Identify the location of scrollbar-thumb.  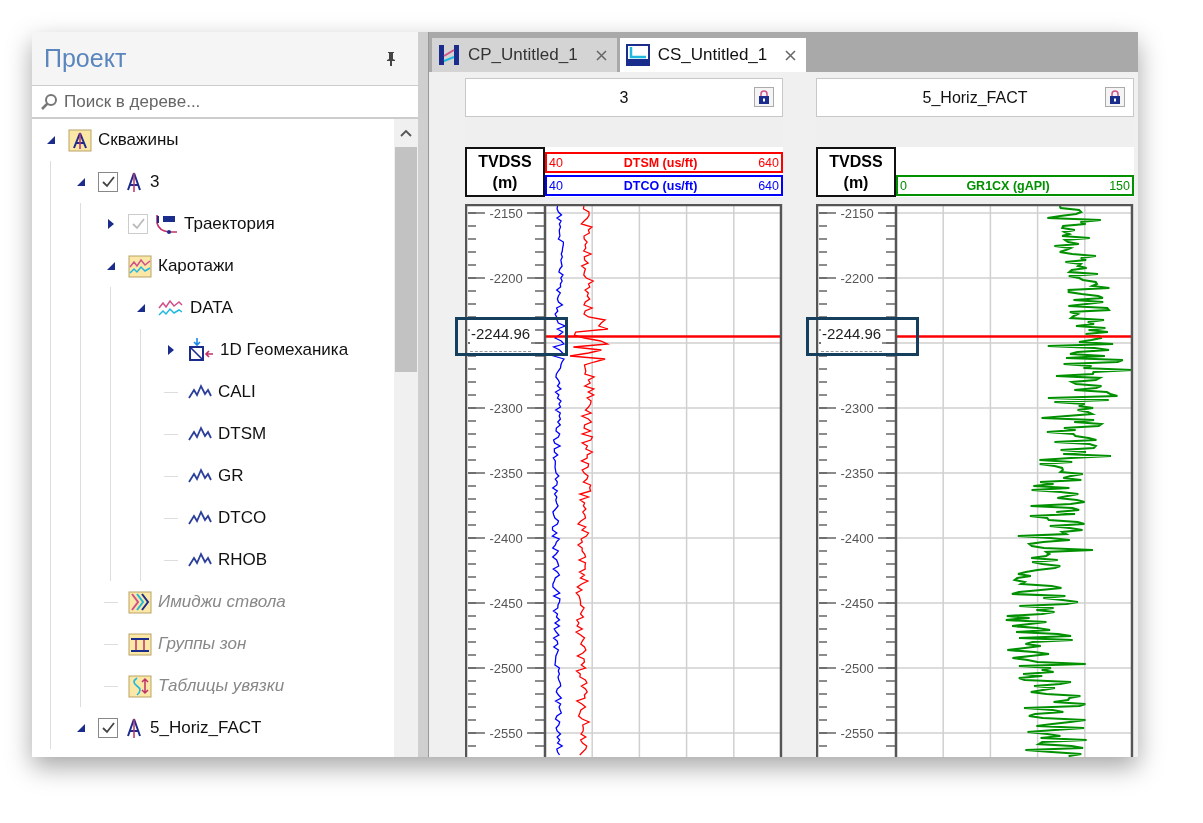
(406, 259).